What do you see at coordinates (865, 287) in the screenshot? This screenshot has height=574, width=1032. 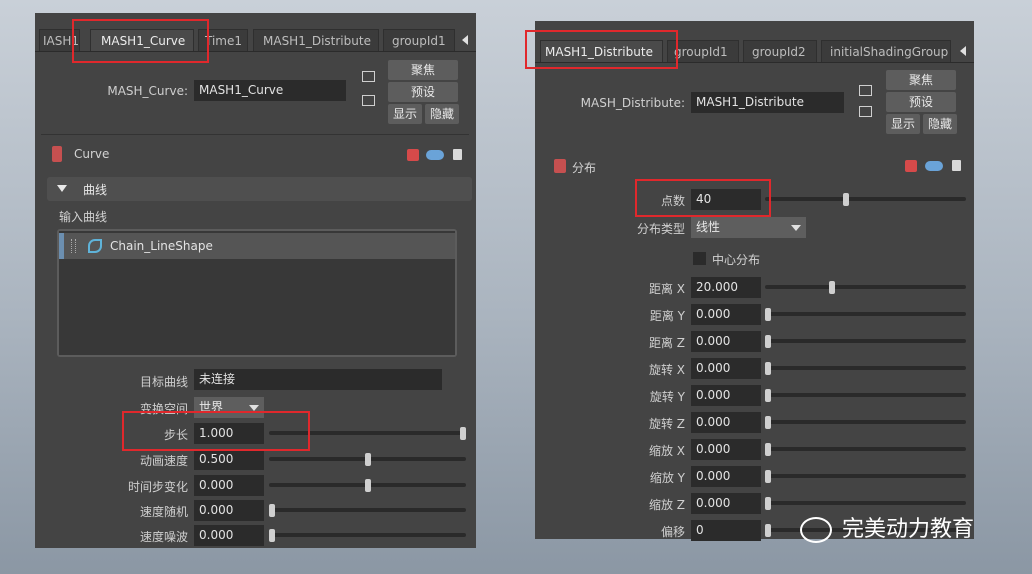 I see `dist-x-slider-track` at bounding box center [865, 287].